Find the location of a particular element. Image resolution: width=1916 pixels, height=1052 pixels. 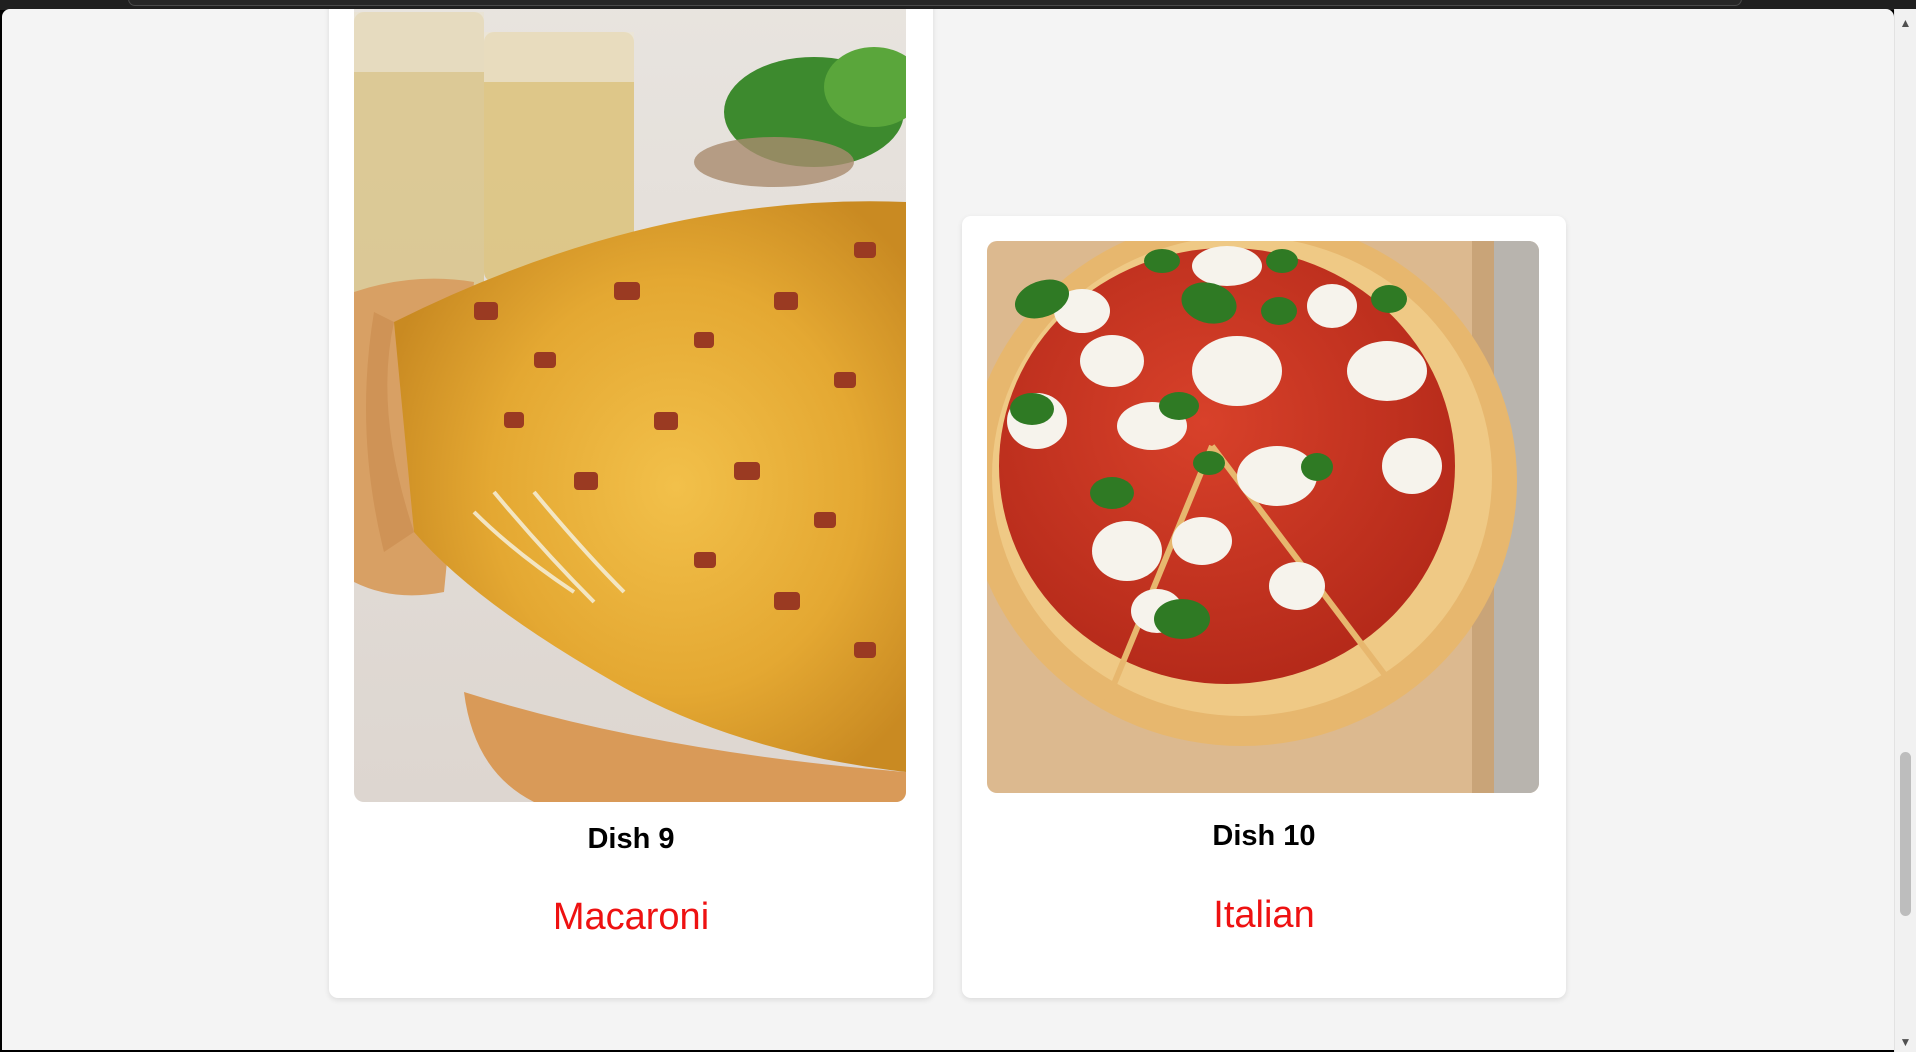

address-bar is located at coordinates (935, 3).